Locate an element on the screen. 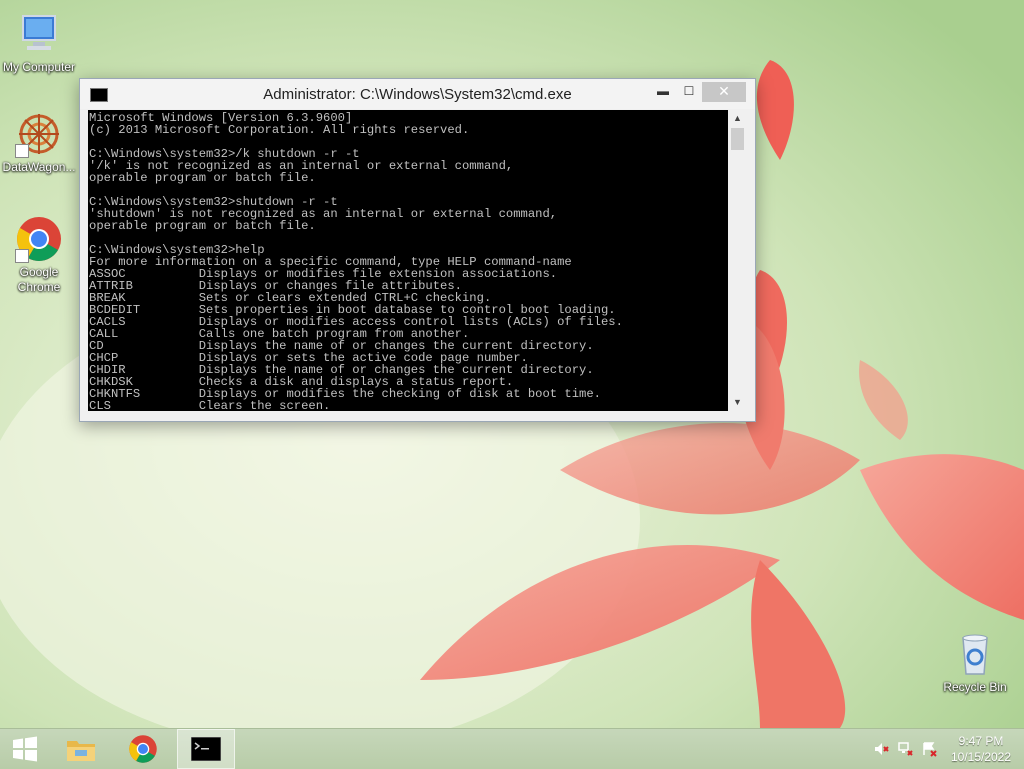 This screenshot has width=1024, height=769. scroll-down-arrow-icon: ▼ is located at coordinates (737, 402).